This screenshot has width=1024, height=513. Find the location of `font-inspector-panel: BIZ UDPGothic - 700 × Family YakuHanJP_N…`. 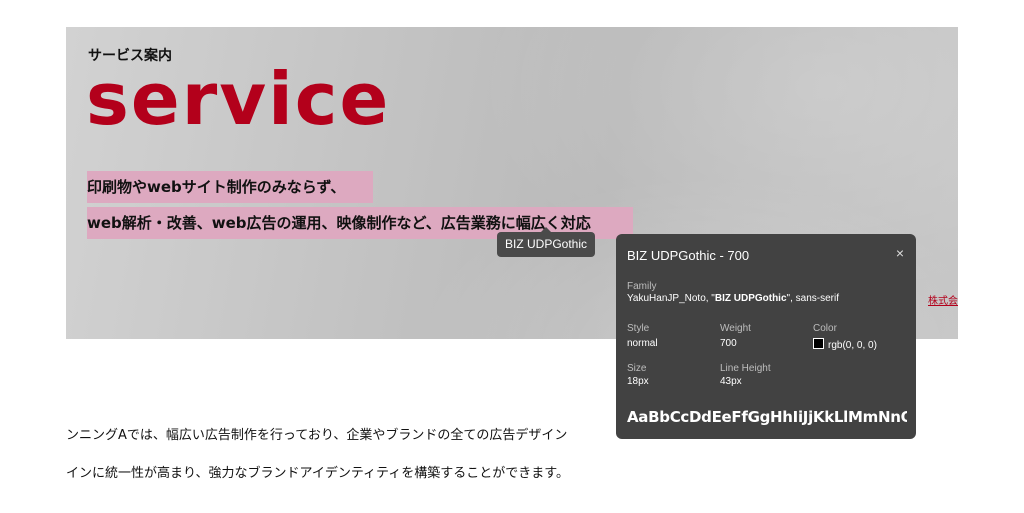

font-inspector-panel: BIZ UDPGothic - 700 × Family YakuHanJP_N… is located at coordinates (766, 336).